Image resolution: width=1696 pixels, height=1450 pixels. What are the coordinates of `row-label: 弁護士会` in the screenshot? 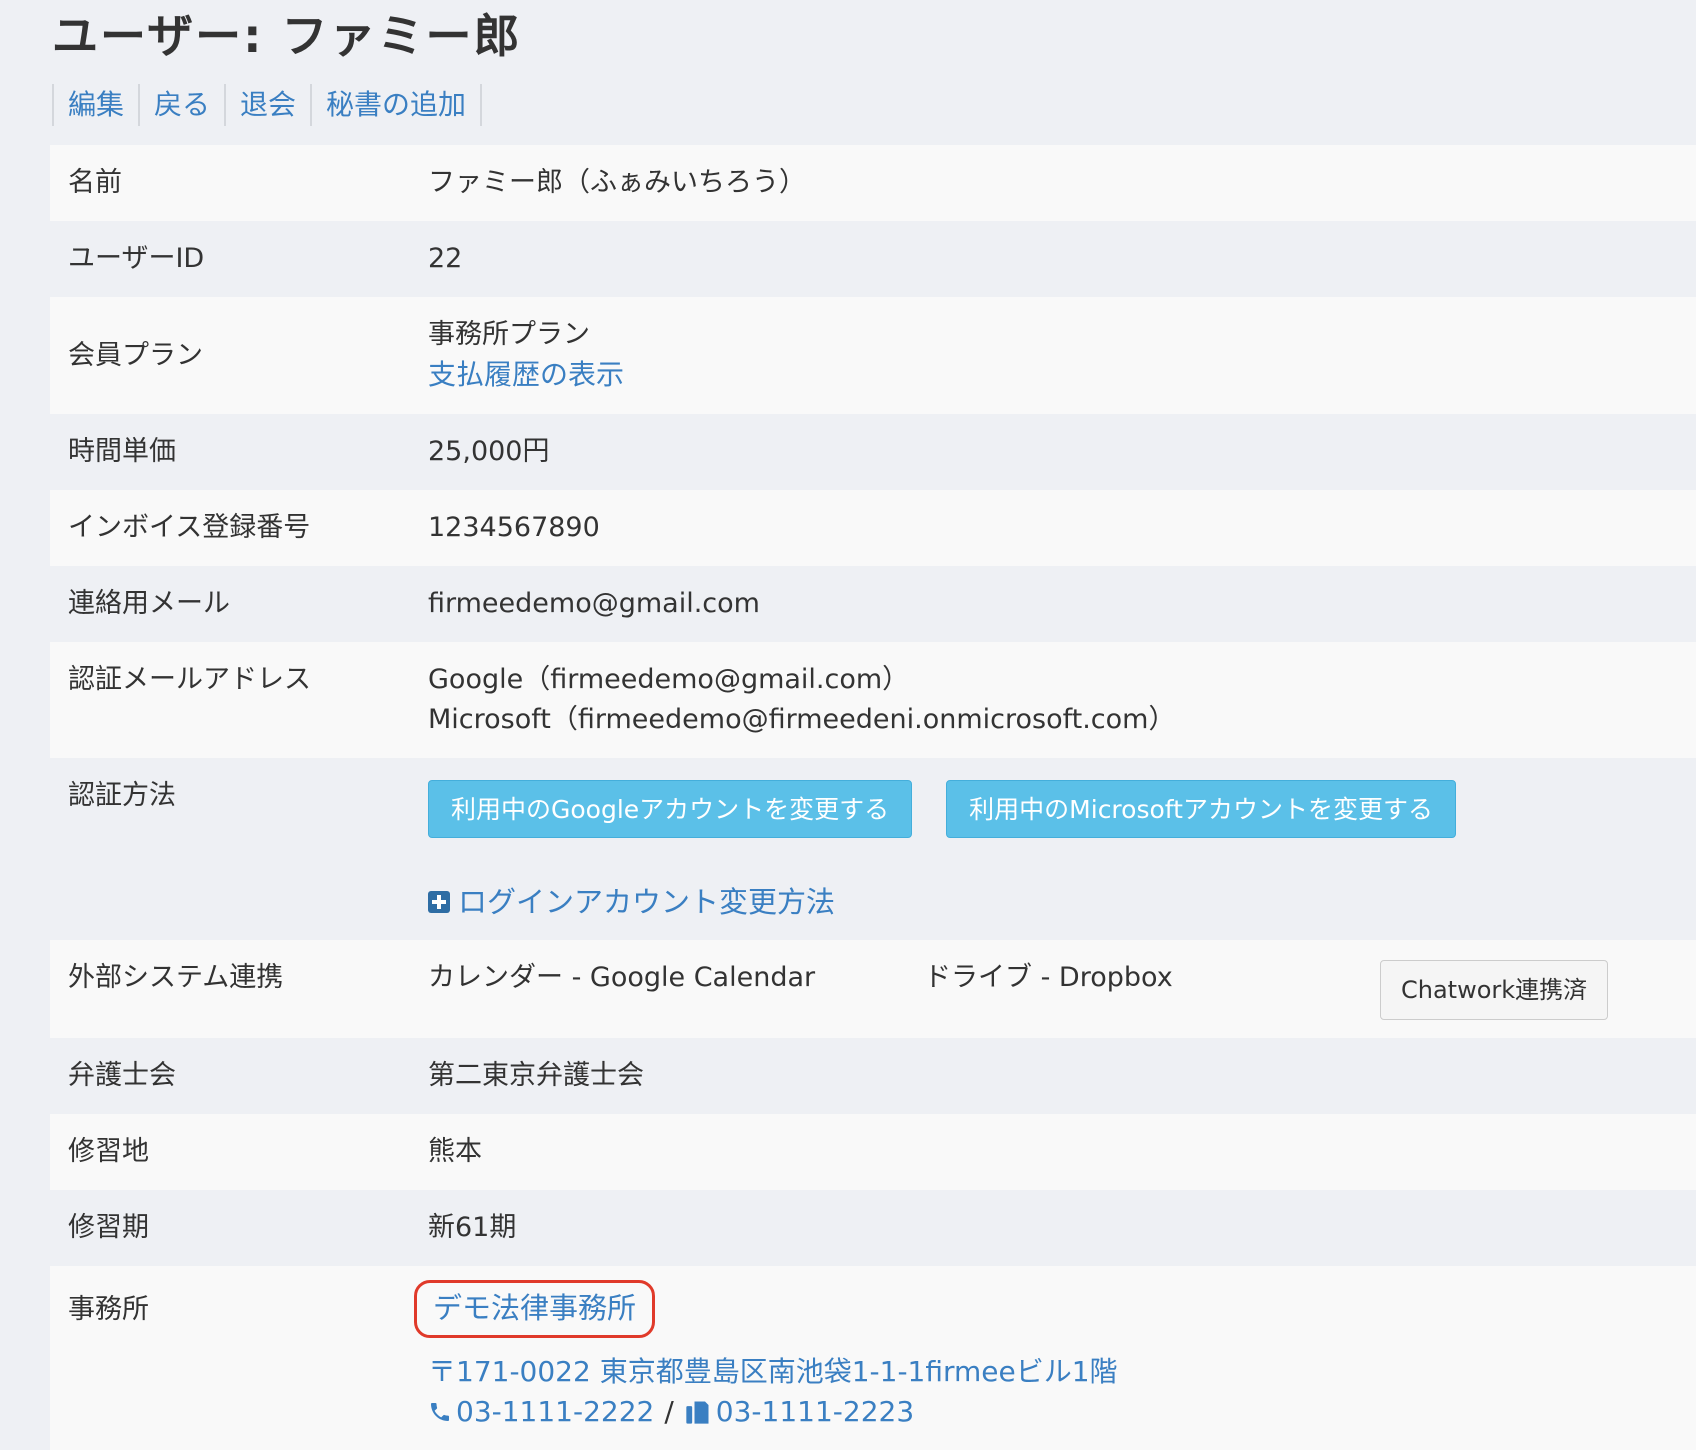 It's located at (230, 1076).